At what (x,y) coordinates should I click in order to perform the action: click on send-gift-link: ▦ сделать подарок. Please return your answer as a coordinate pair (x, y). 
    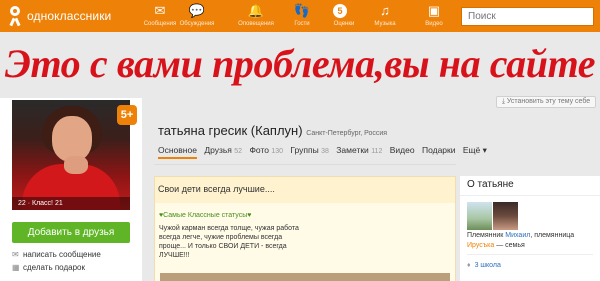
    Looking at the image, I should click on (74, 267).